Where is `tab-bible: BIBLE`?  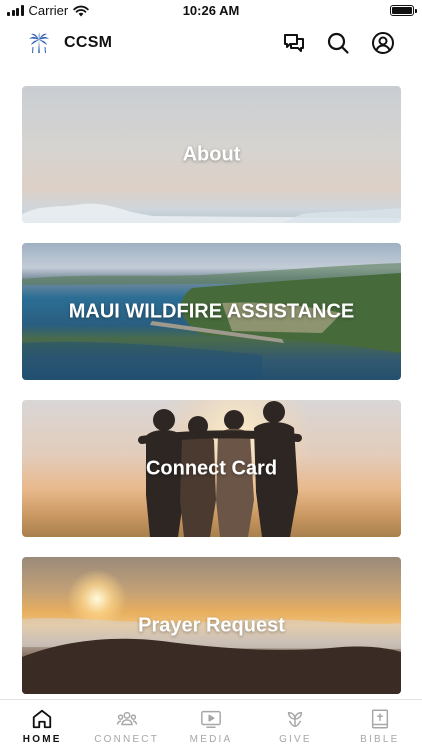 tab-bible: BIBLE is located at coordinates (380, 725).